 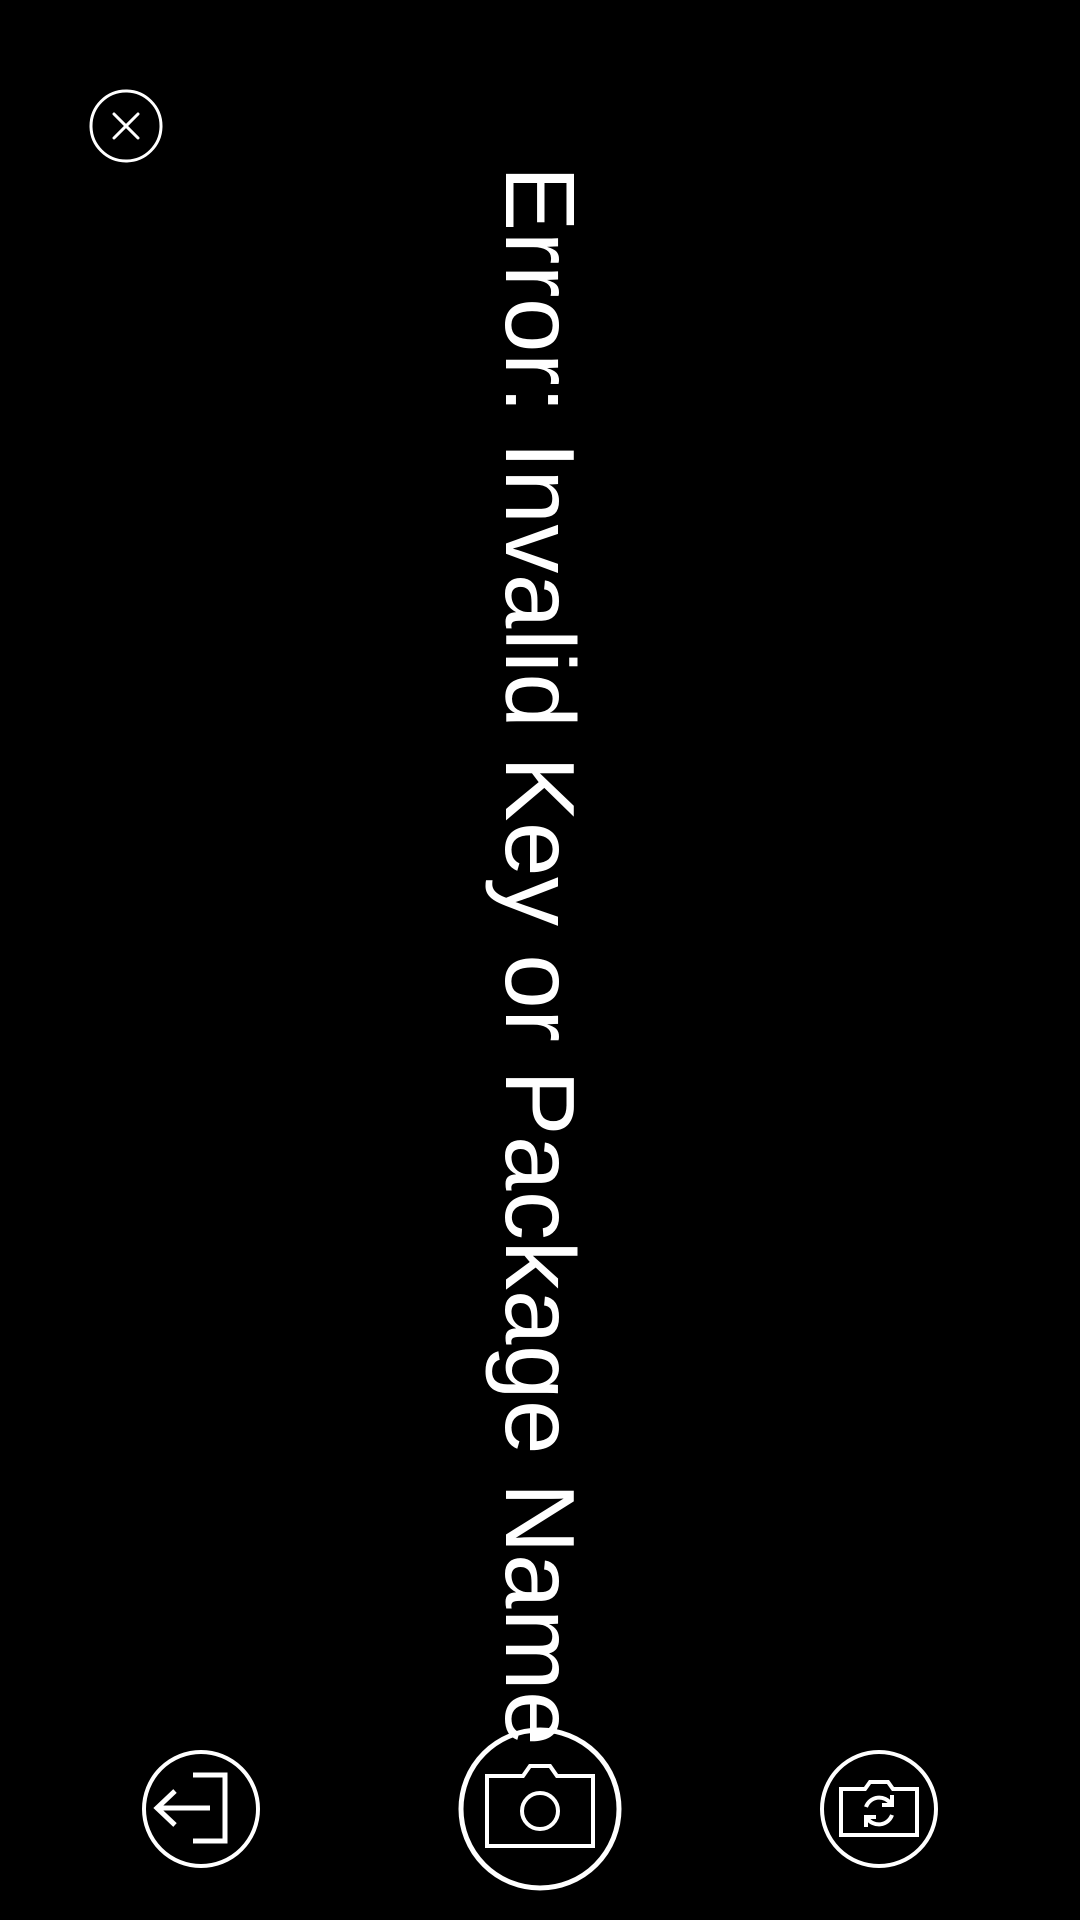 I want to click on switch-camera-icon, so click(x=879, y=1809).